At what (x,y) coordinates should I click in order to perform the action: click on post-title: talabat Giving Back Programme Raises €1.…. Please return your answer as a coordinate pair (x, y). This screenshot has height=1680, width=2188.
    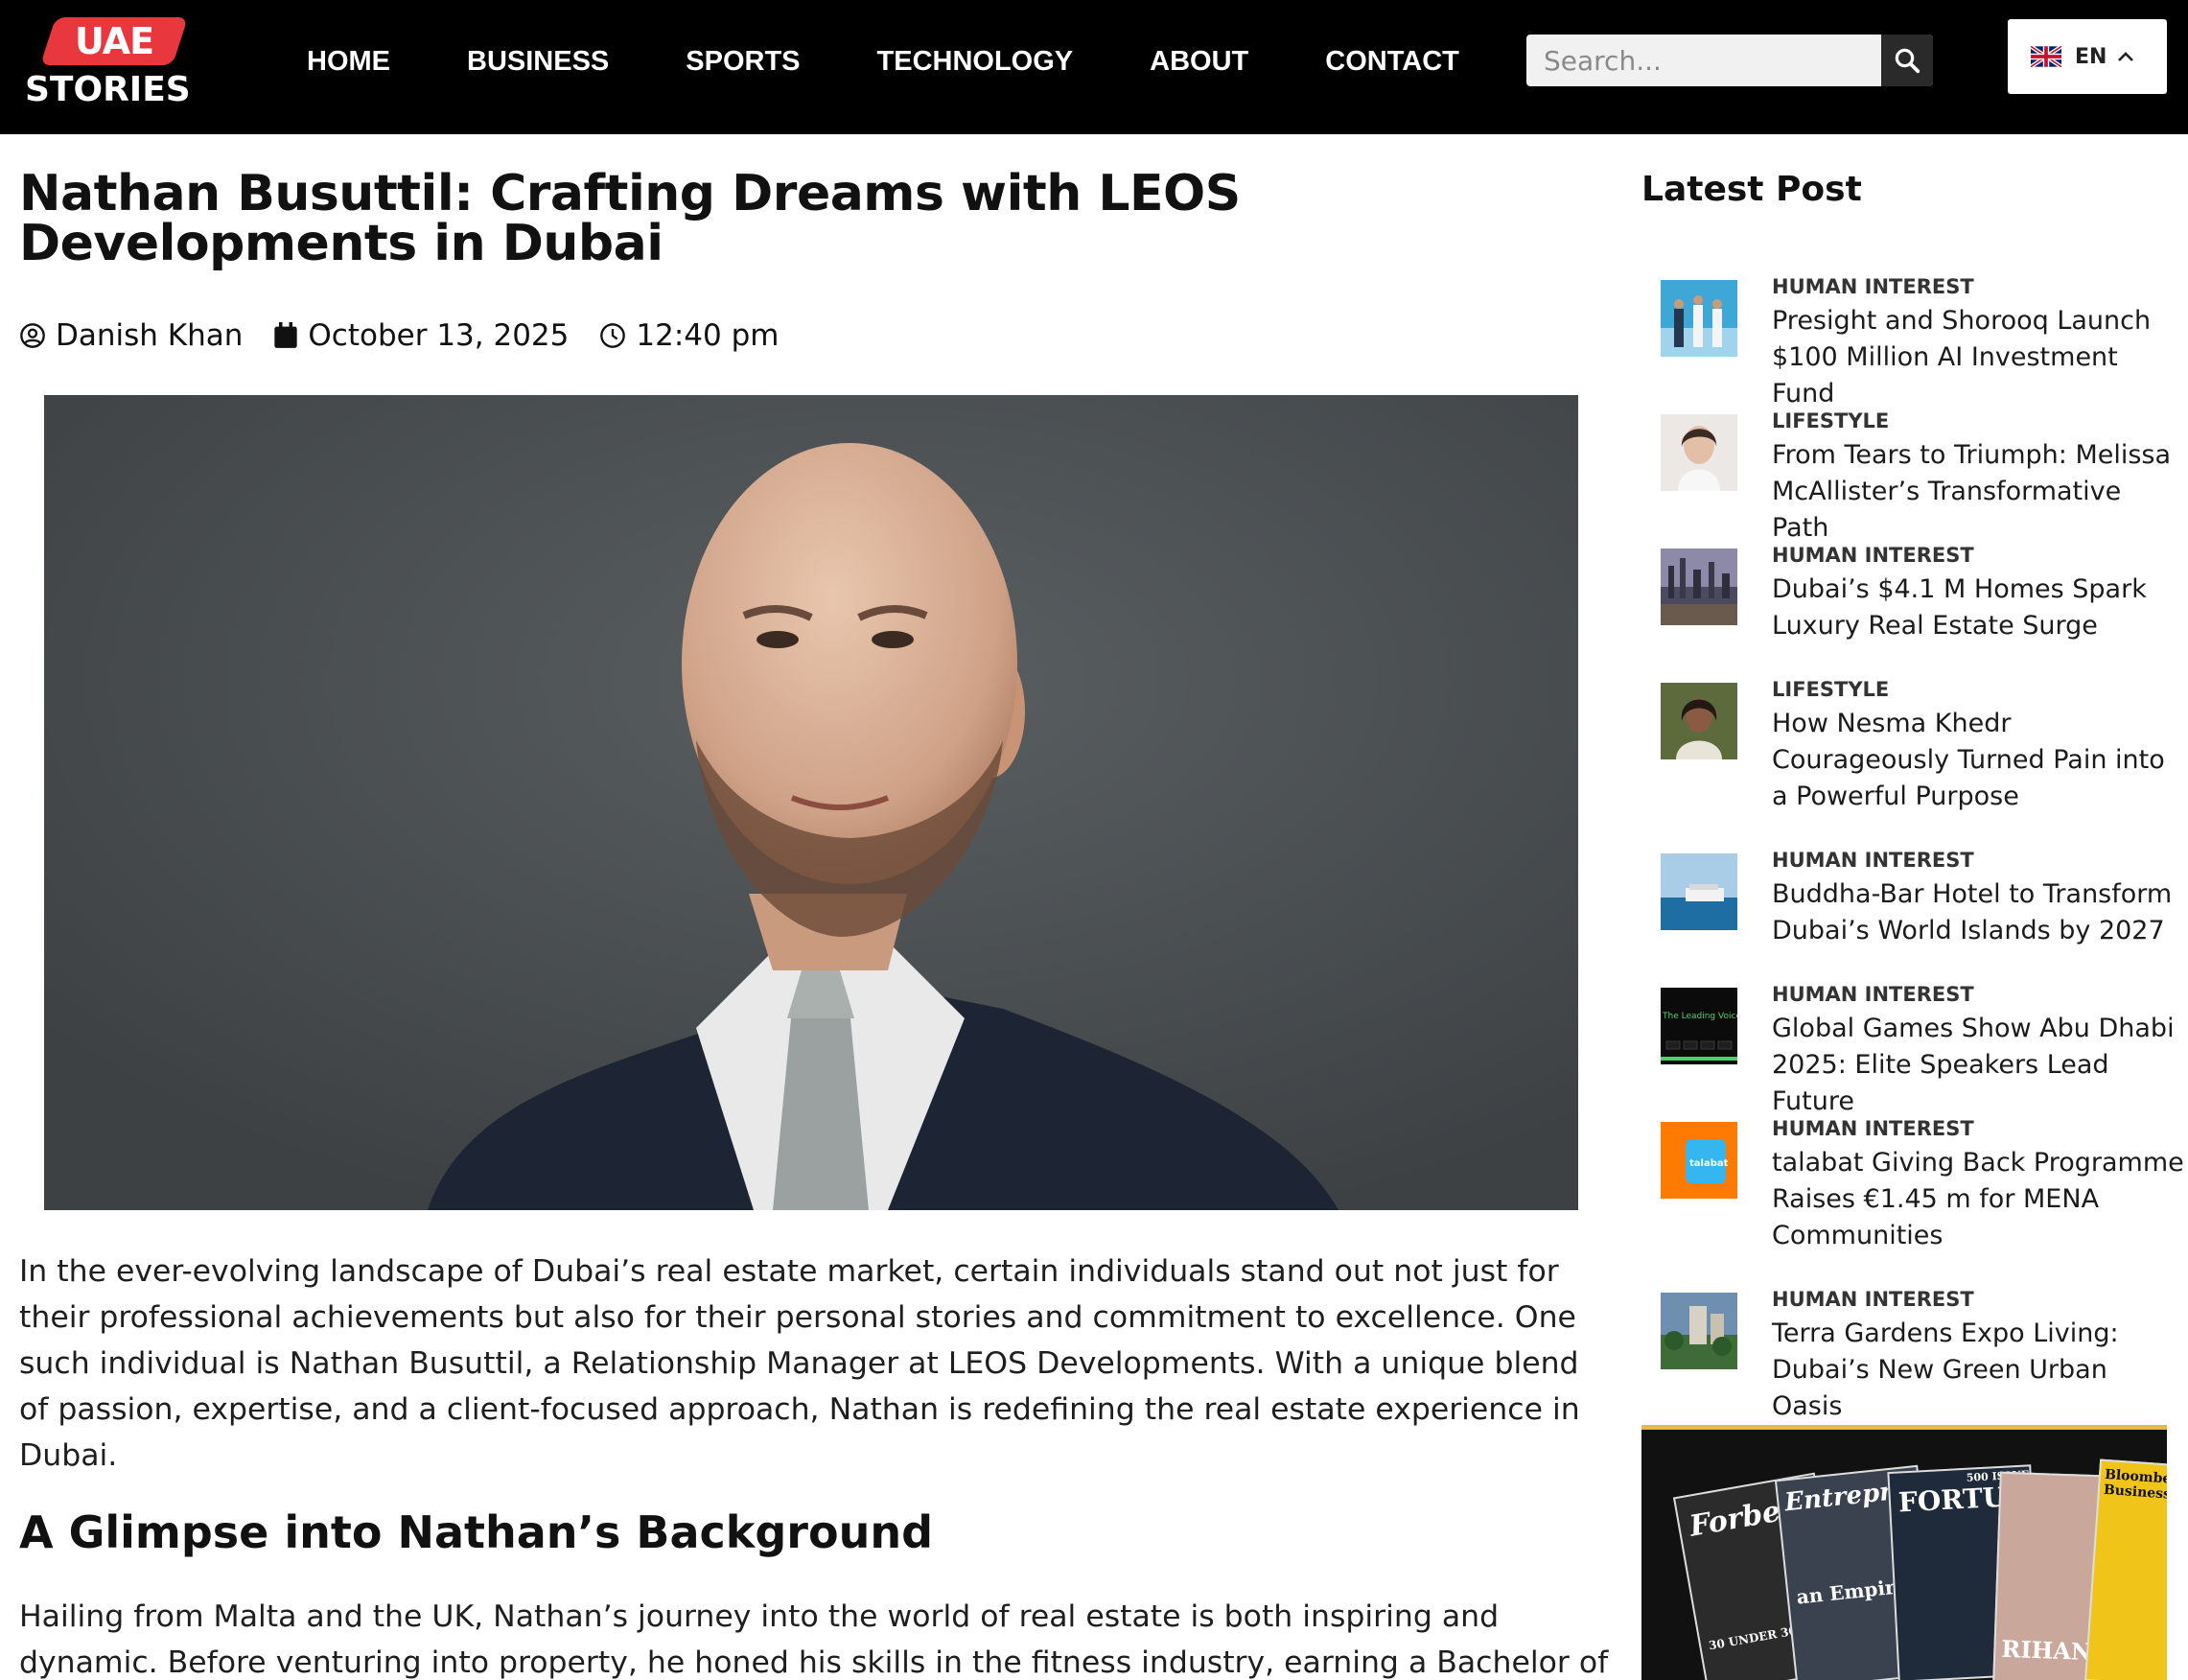
    Looking at the image, I should click on (1978, 1199).